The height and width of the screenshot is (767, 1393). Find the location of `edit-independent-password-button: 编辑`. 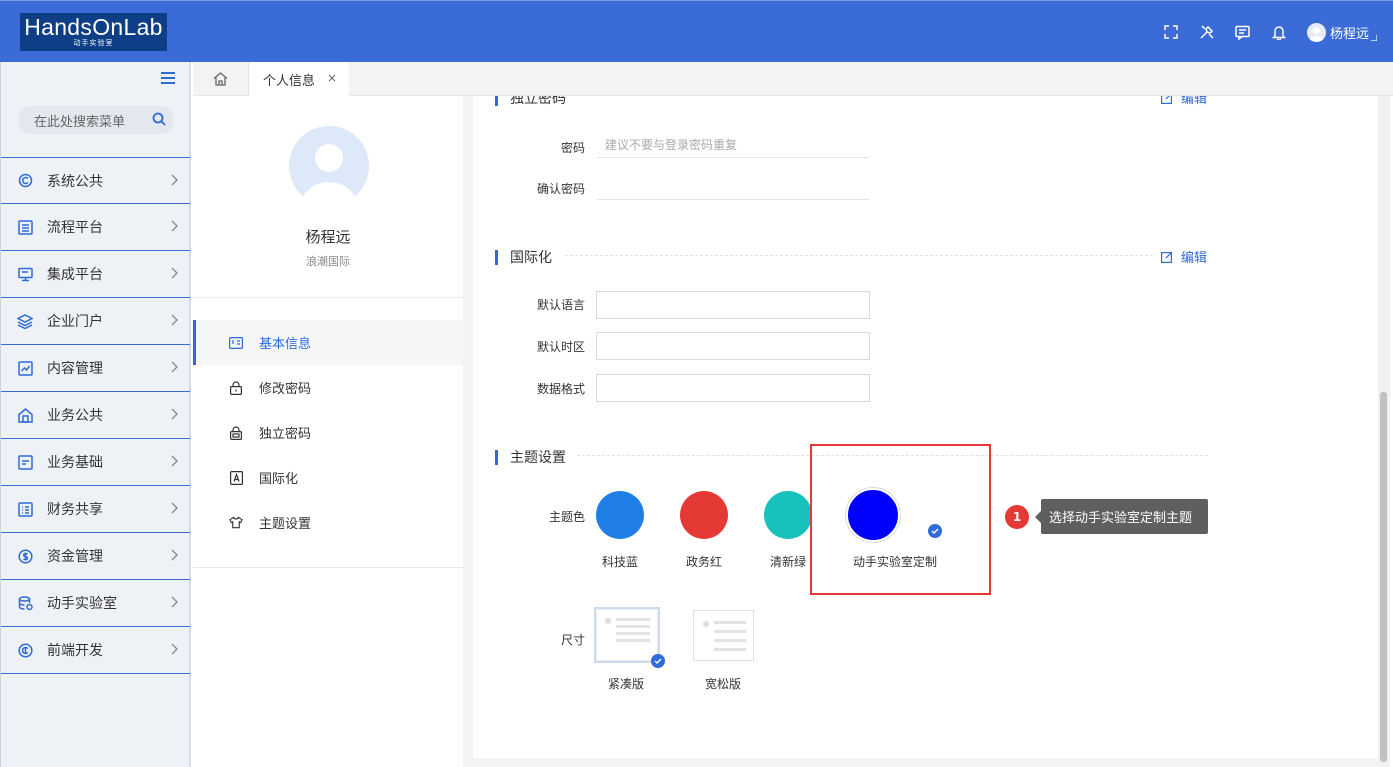

edit-independent-password-button: 编辑 is located at coordinates (1184, 101).